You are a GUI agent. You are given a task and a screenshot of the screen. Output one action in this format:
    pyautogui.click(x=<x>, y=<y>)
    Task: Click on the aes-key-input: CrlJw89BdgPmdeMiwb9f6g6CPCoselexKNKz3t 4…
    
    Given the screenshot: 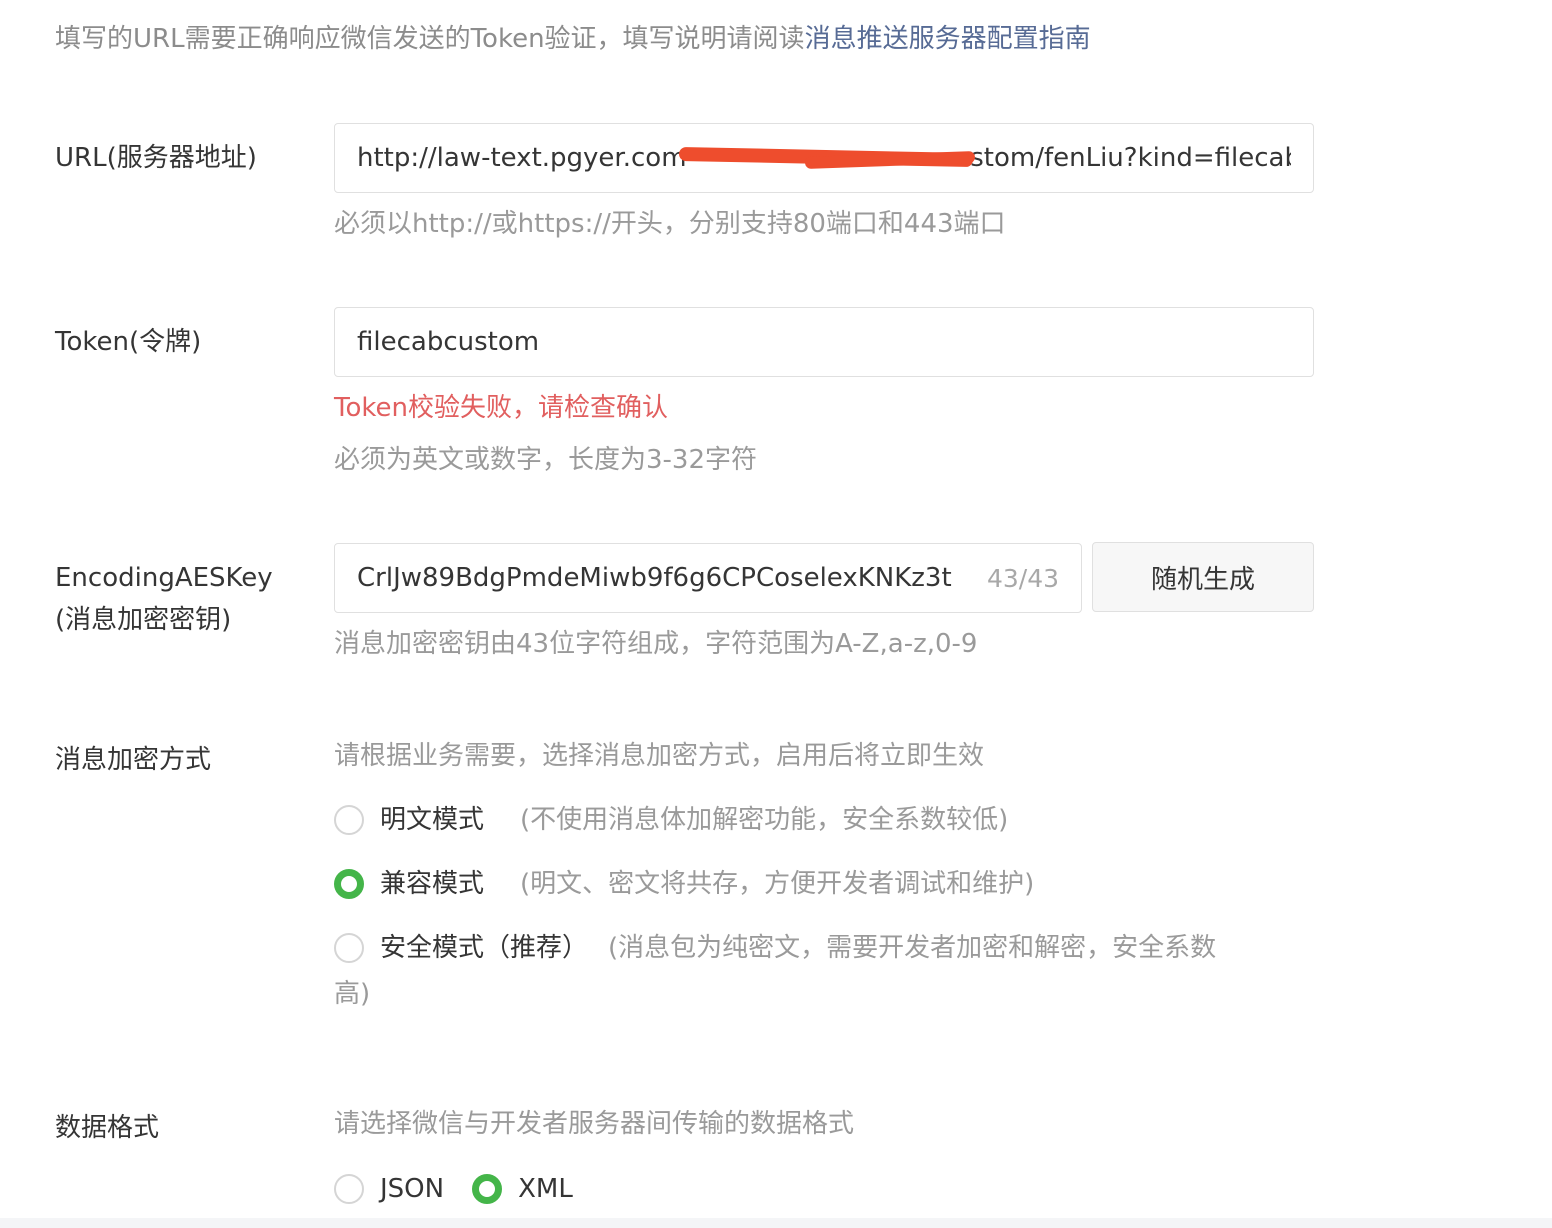 What is the action you would take?
    pyautogui.click(x=708, y=578)
    